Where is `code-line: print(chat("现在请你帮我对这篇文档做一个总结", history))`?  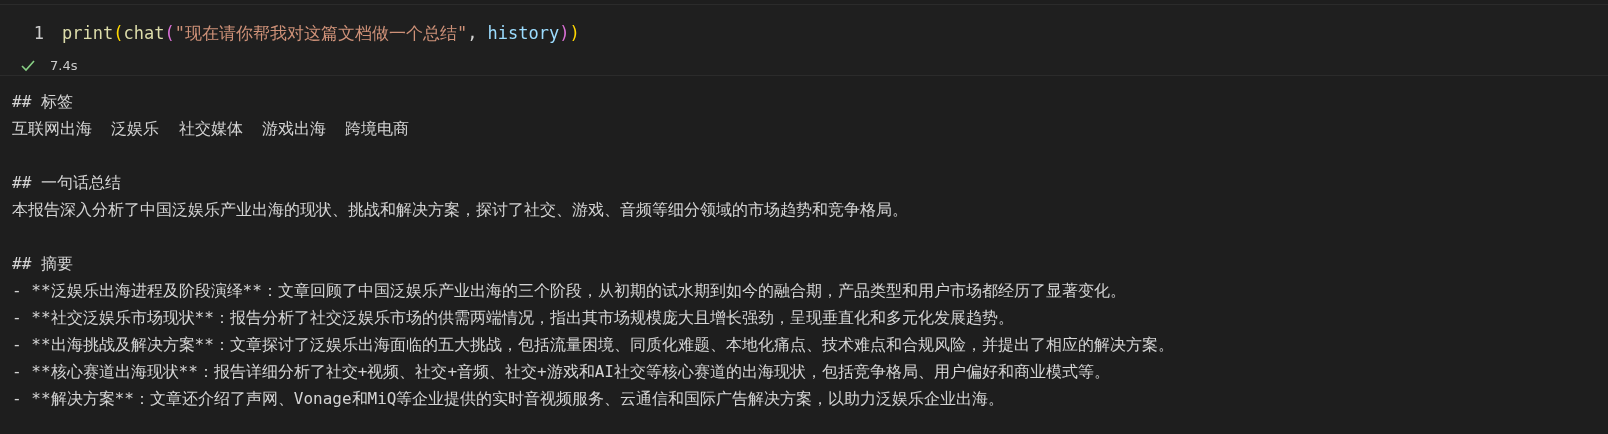 code-line: print(chat("现在请你帮我对这篇文档做一个总结", history)) is located at coordinates (321, 34).